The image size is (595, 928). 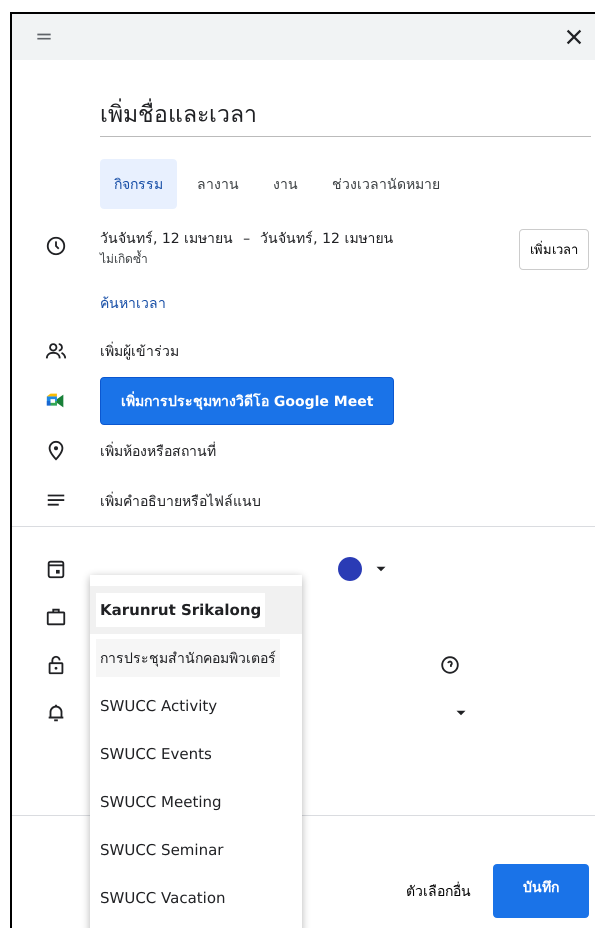 What do you see at coordinates (196, 898) in the screenshot?
I see `calendar-option: SWUCC Vacation` at bounding box center [196, 898].